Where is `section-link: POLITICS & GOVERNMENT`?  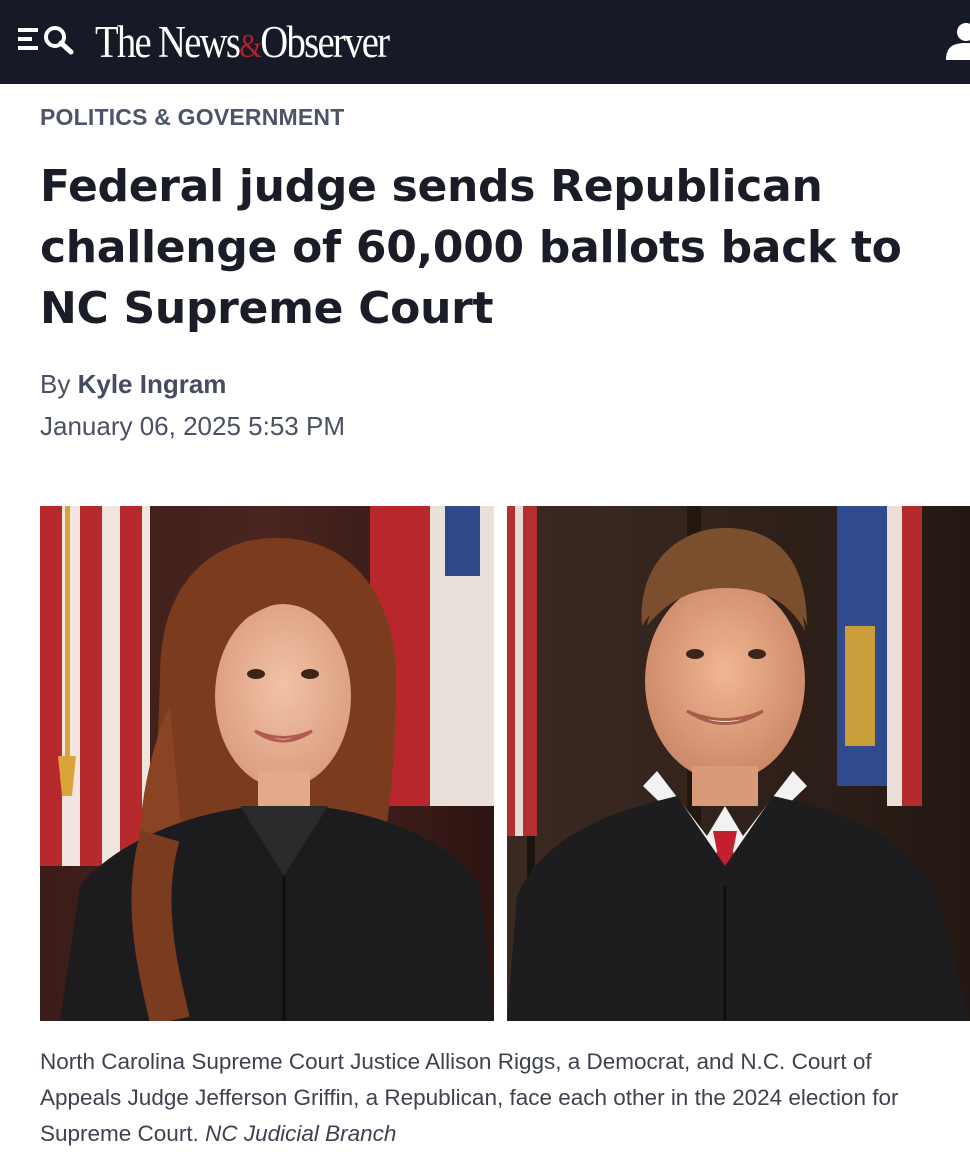 section-link: POLITICS & GOVERNMENT is located at coordinates (192, 117).